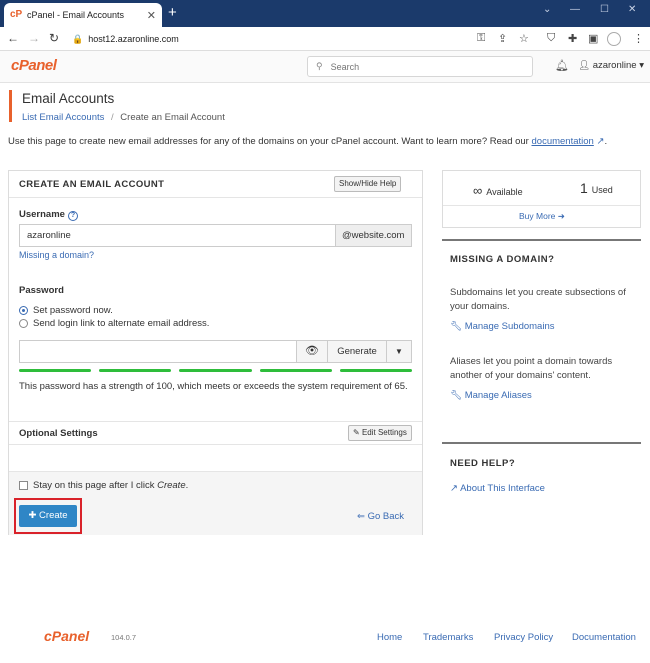 This screenshot has height=663, width=650. I want to click on missing-domain-heading: MISSING A DOMAIN?, so click(502, 259).